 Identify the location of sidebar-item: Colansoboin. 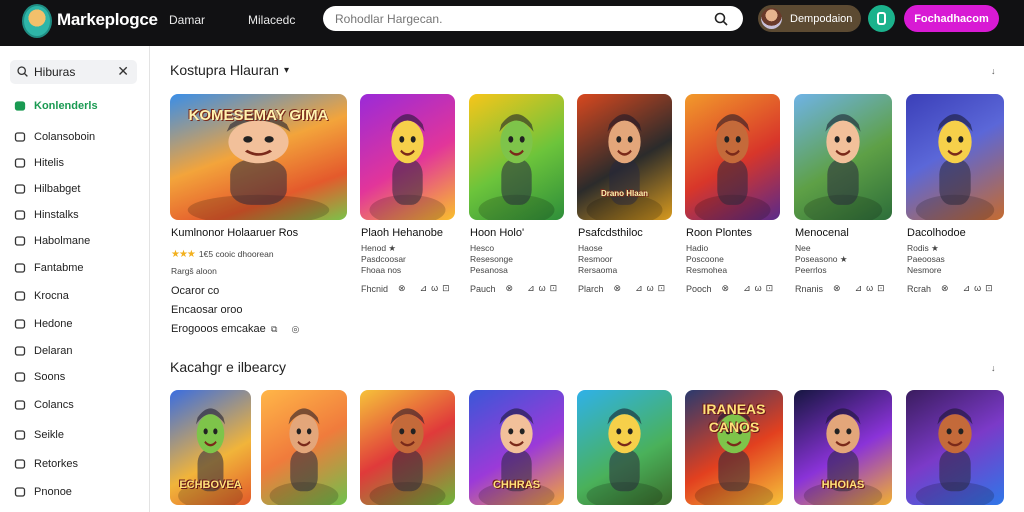
(54, 137).